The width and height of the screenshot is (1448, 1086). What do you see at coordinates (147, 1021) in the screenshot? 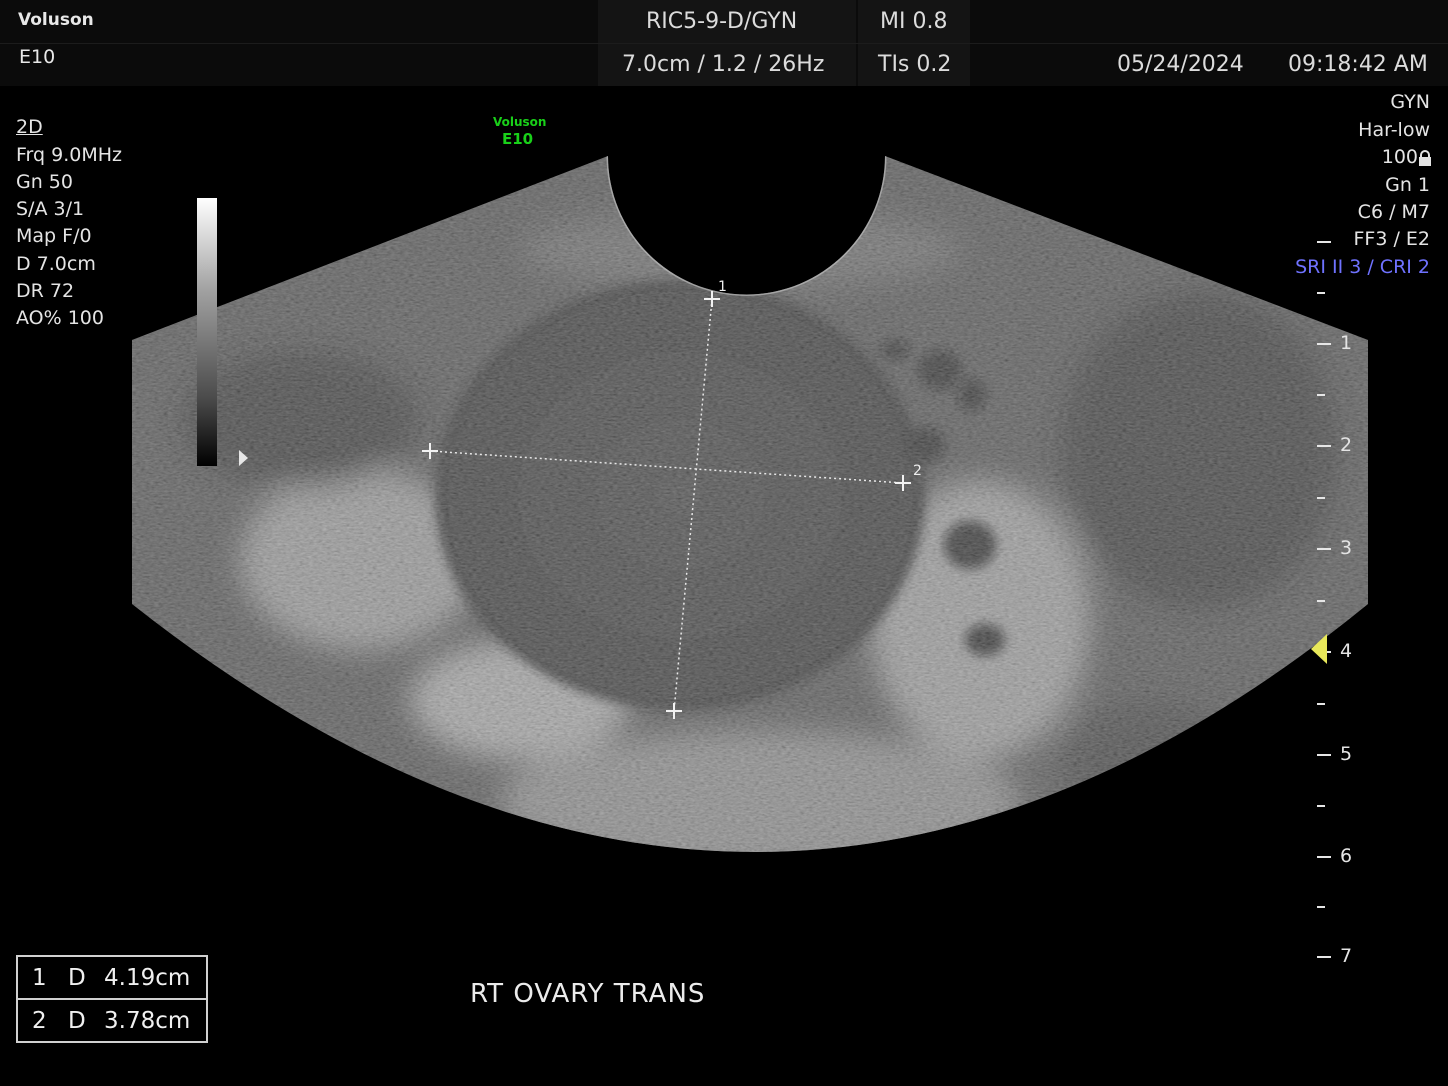
I see `measurement-value: 3.78cm` at bounding box center [147, 1021].